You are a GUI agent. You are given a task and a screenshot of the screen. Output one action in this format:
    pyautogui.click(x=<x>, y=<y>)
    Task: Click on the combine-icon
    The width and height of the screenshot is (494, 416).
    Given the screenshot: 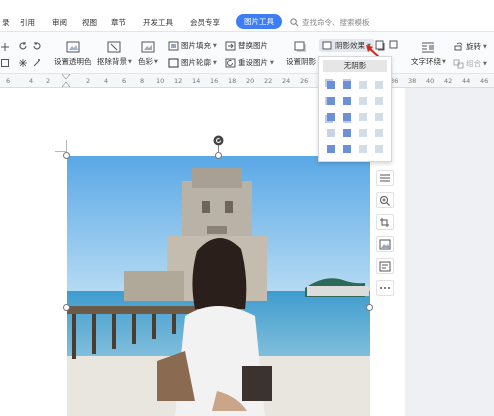 What is the action you would take?
    pyautogui.click(x=458, y=63)
    